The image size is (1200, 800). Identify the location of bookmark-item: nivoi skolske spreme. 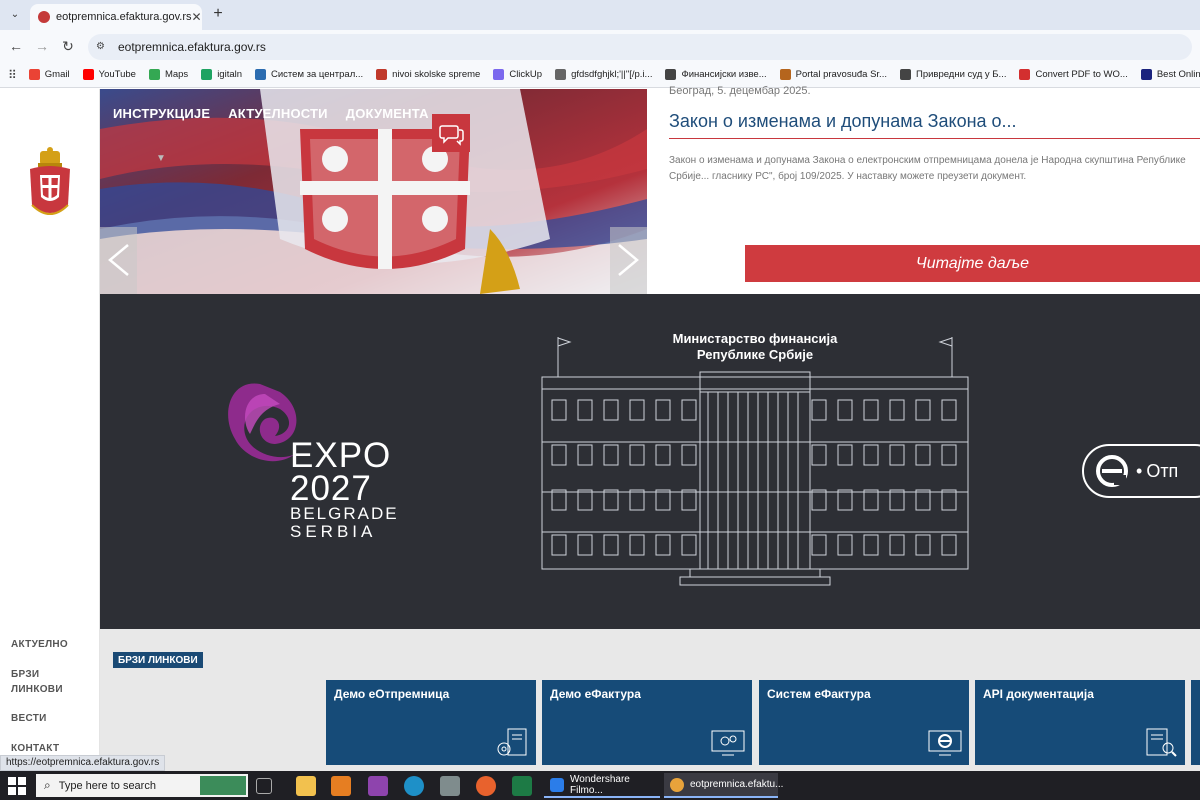
(428, 74).